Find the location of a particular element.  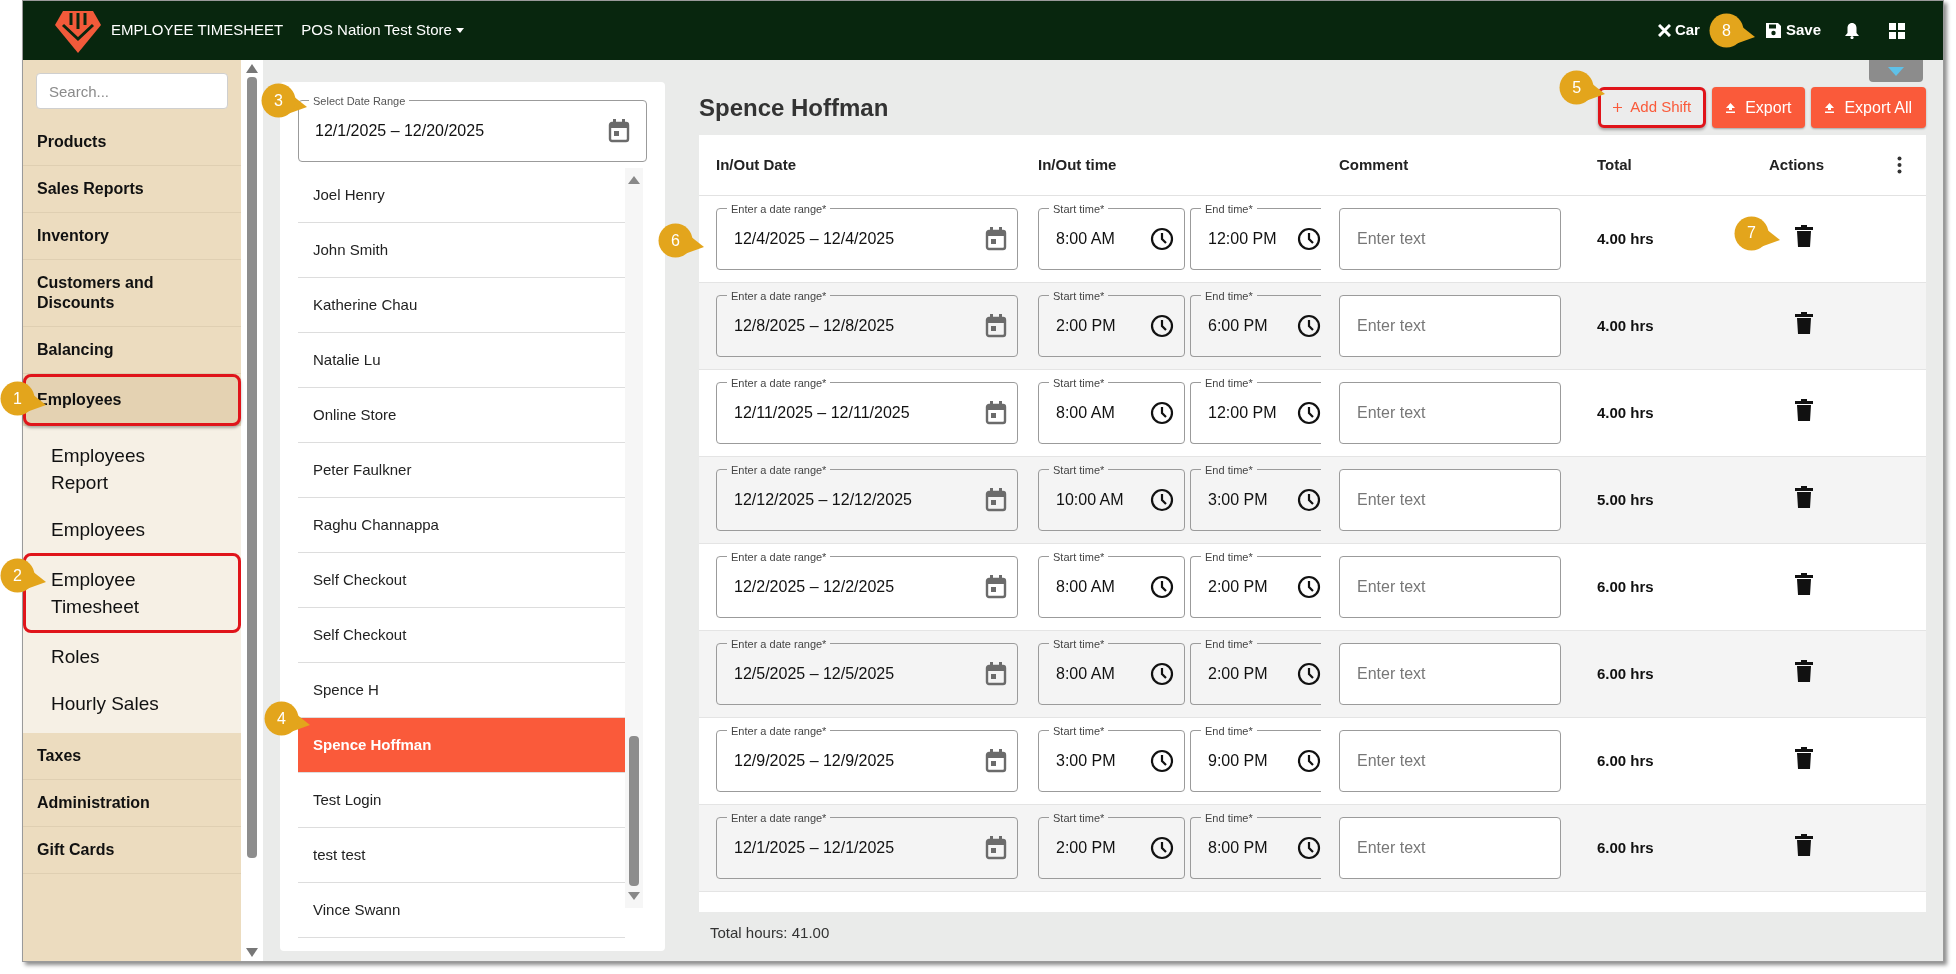

field-value: 12:00 PM is located at coordinates (1243, 413).